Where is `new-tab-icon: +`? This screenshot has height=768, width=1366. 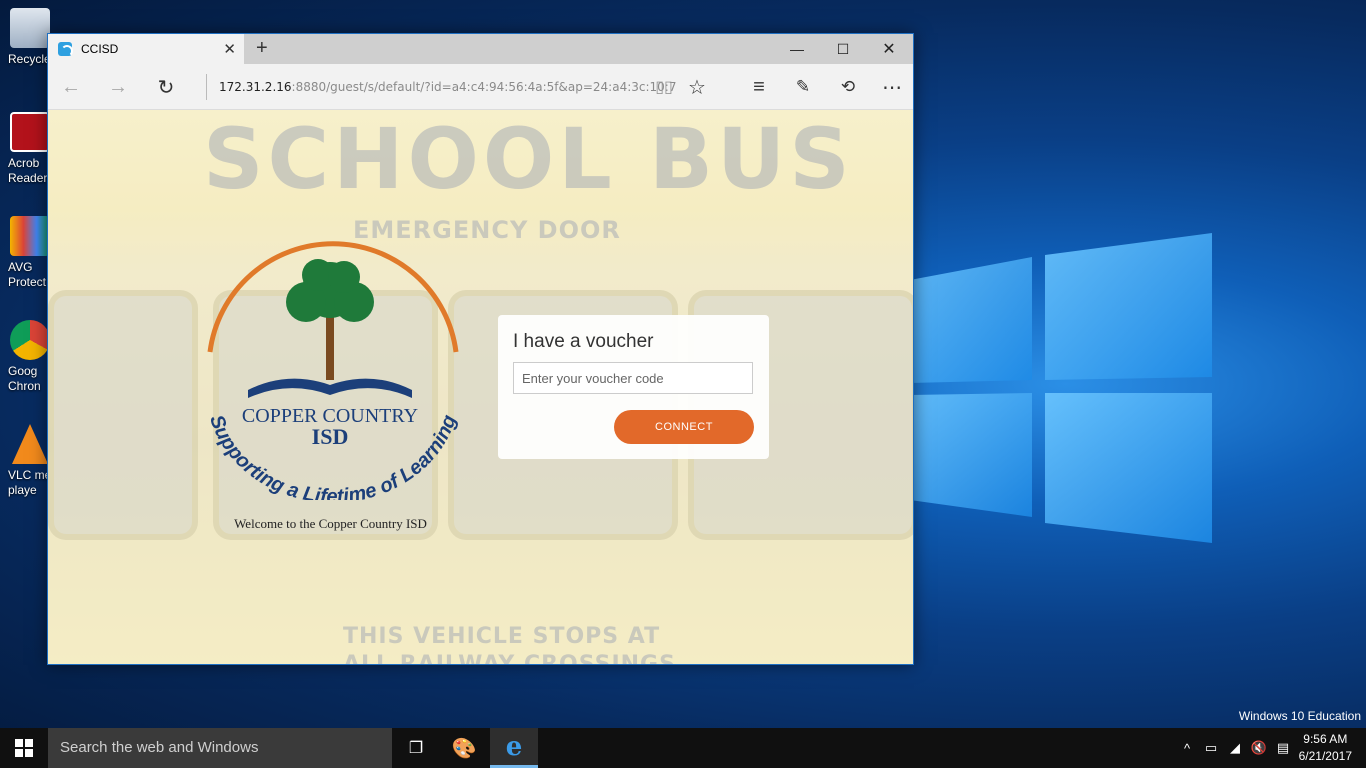 new-tab-icon: + is located at coordinates (262, 48).